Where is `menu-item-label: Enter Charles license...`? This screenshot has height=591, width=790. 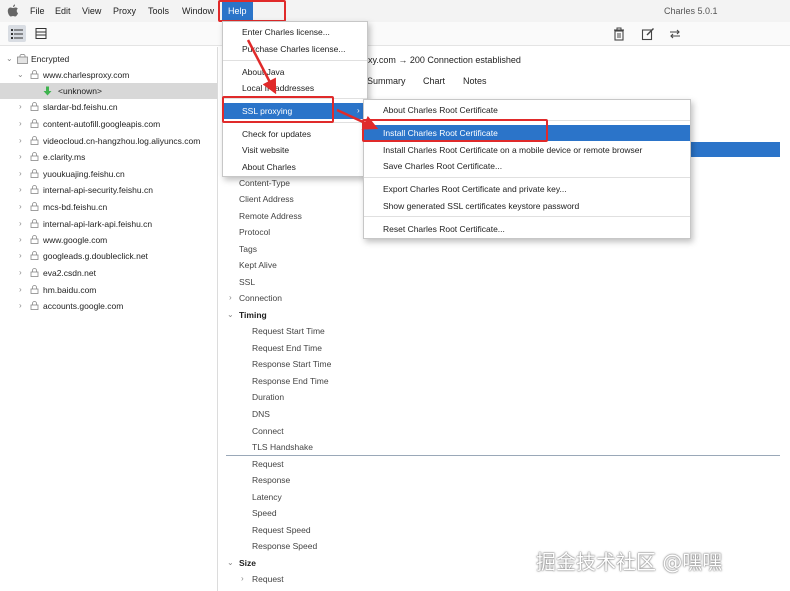
menu-item-label: Enter Charles license... is located at coordinates (286, 32).